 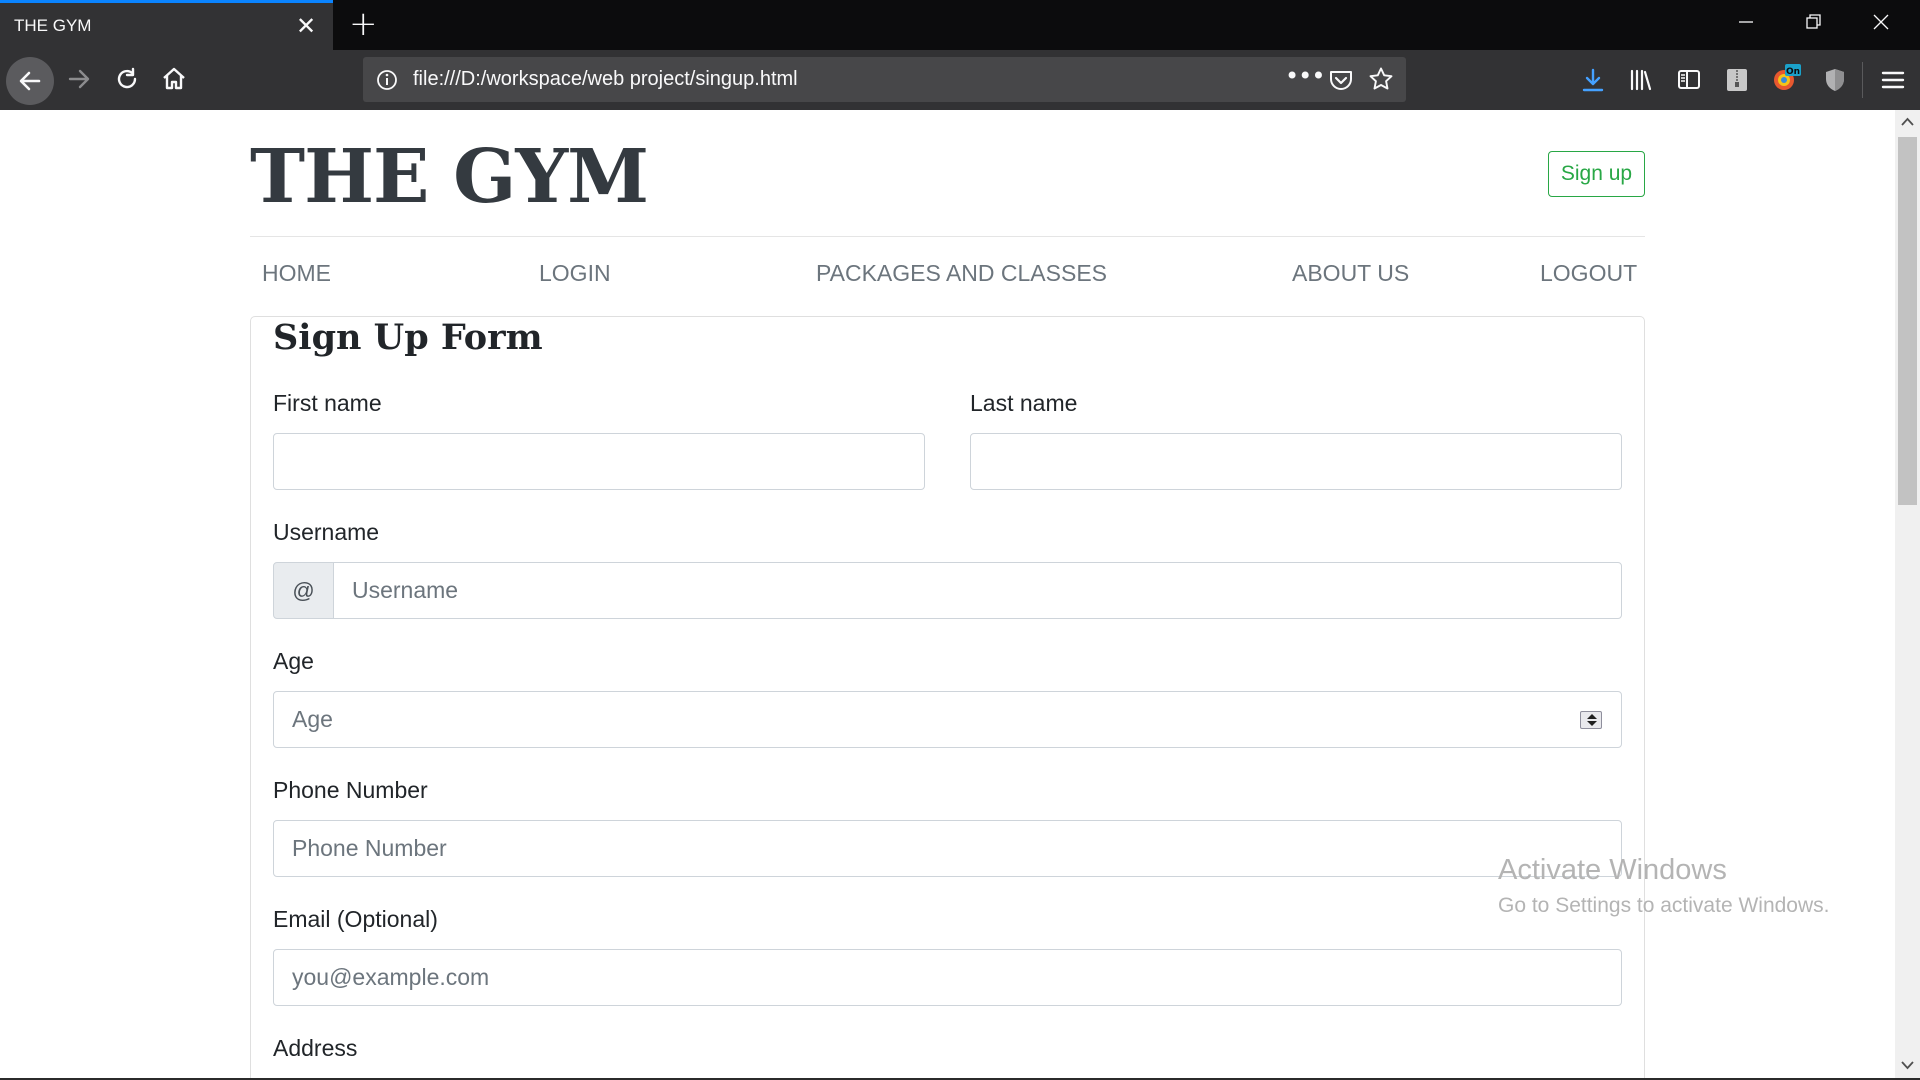 I want to click on tab-close-icon: ✕, so click(x=306, y=26).